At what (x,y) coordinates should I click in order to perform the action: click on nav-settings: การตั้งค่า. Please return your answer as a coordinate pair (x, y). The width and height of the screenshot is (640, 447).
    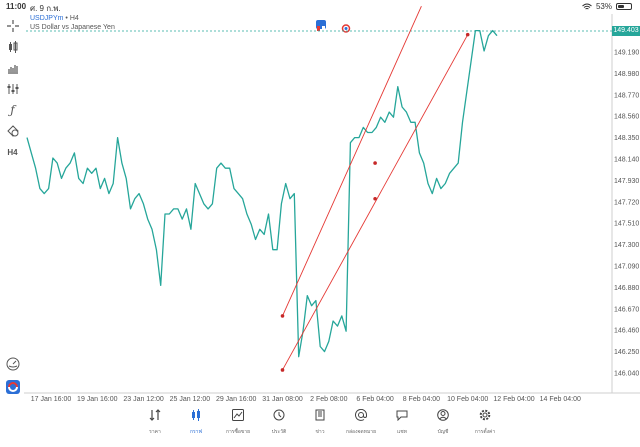
    Looking at the image, I should click on (485, 422).